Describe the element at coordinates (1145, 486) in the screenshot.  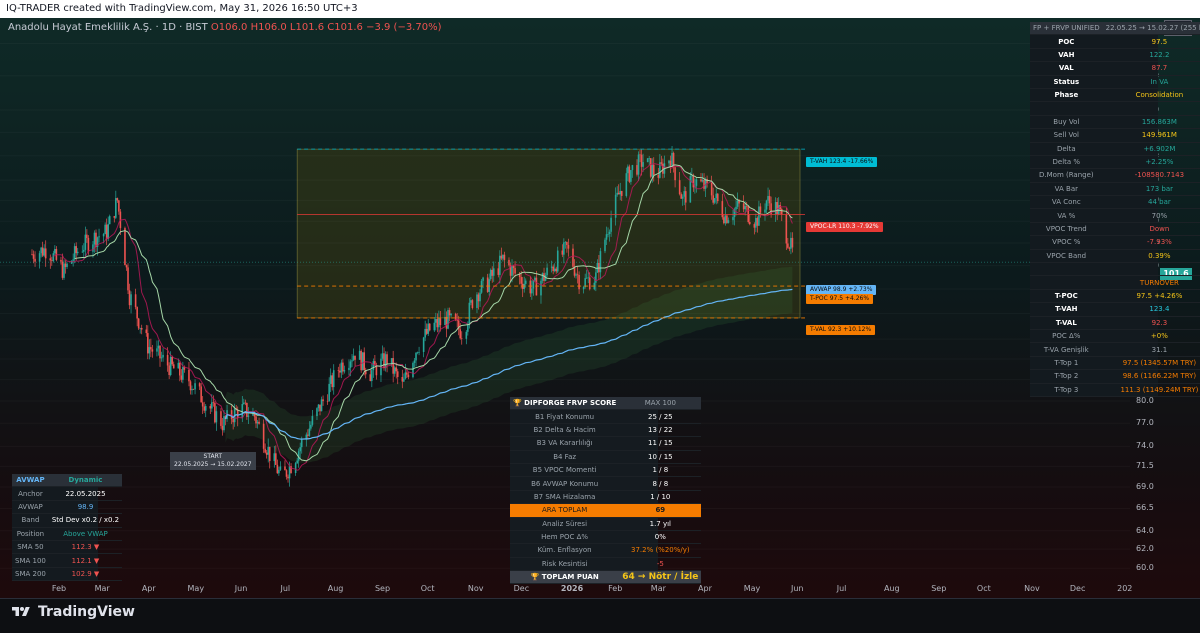
I see `y-tick-label: 69.0` at that location.